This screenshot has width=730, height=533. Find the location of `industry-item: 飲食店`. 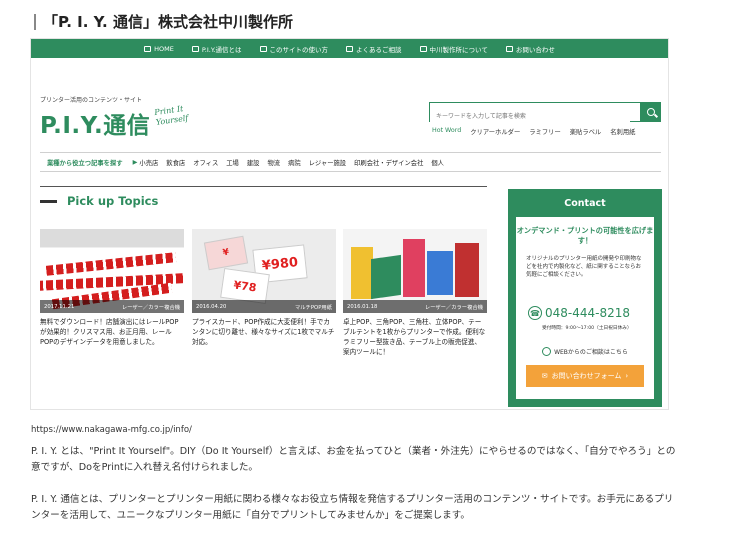

industry-item: 飲食店 is located at coordinates (175, 162).